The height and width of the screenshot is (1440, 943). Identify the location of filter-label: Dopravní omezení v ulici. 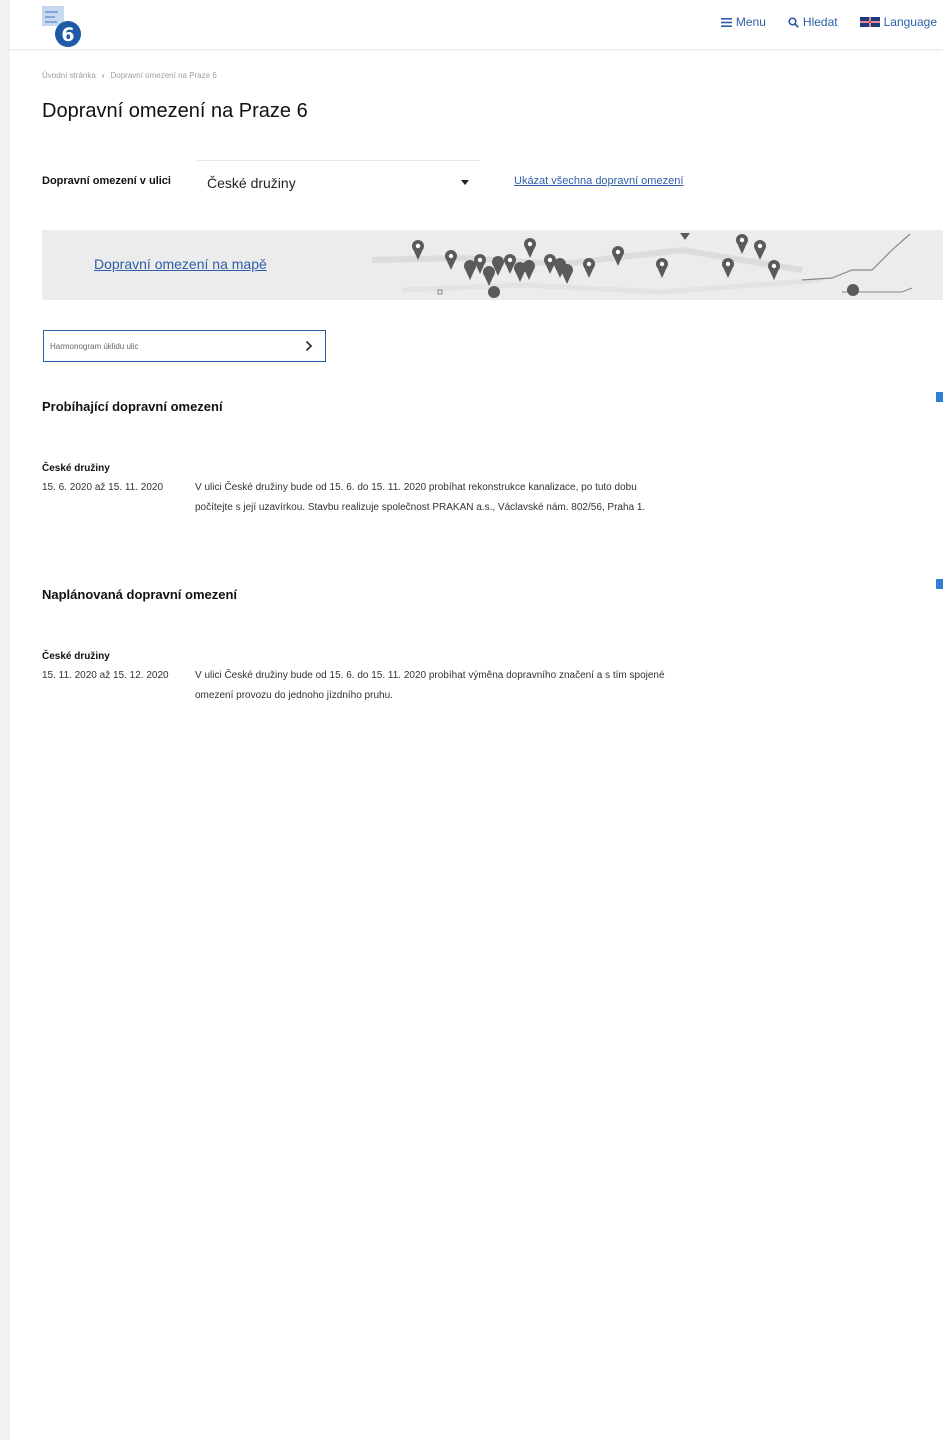
(106, 181).